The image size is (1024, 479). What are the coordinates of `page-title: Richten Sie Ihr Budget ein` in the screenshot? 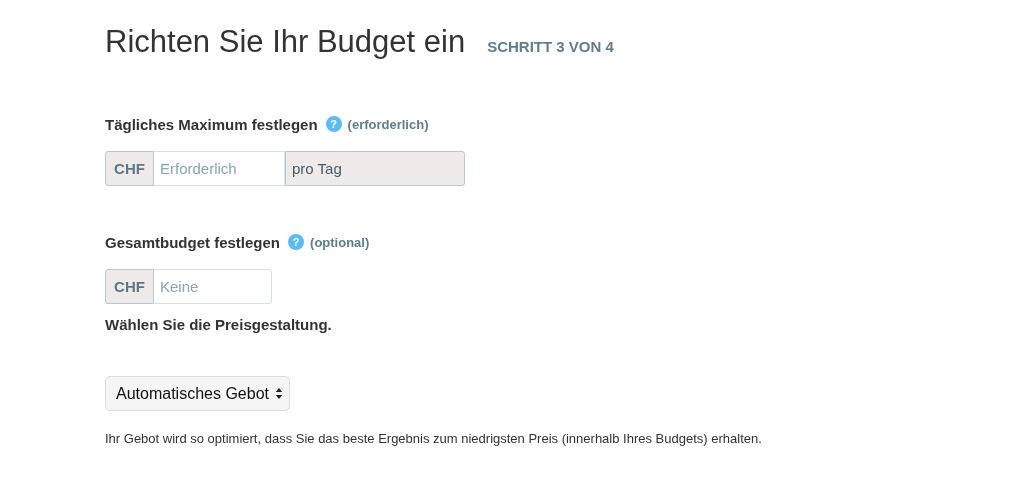 It's located at (285, 42).